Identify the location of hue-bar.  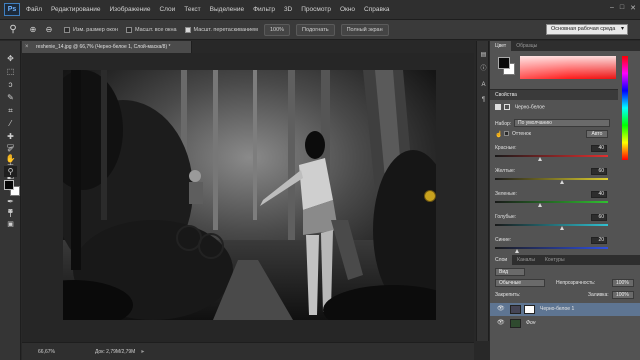
(625, 108).